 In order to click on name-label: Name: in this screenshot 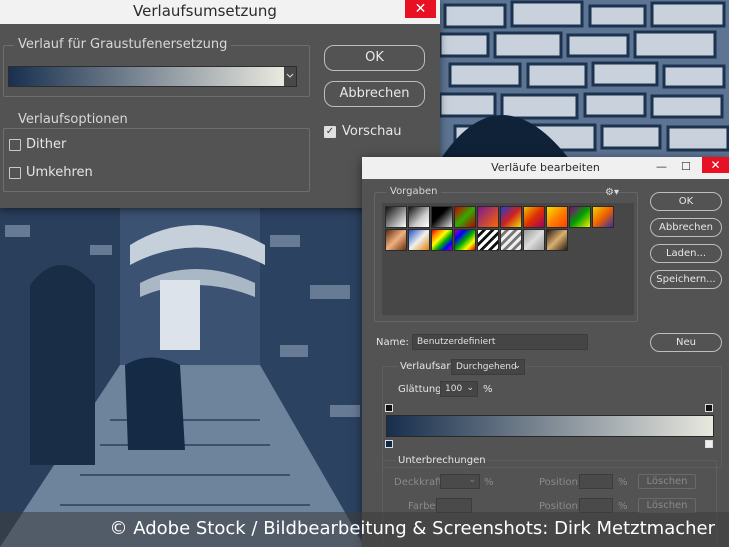, I will do `click(392, 342)`.